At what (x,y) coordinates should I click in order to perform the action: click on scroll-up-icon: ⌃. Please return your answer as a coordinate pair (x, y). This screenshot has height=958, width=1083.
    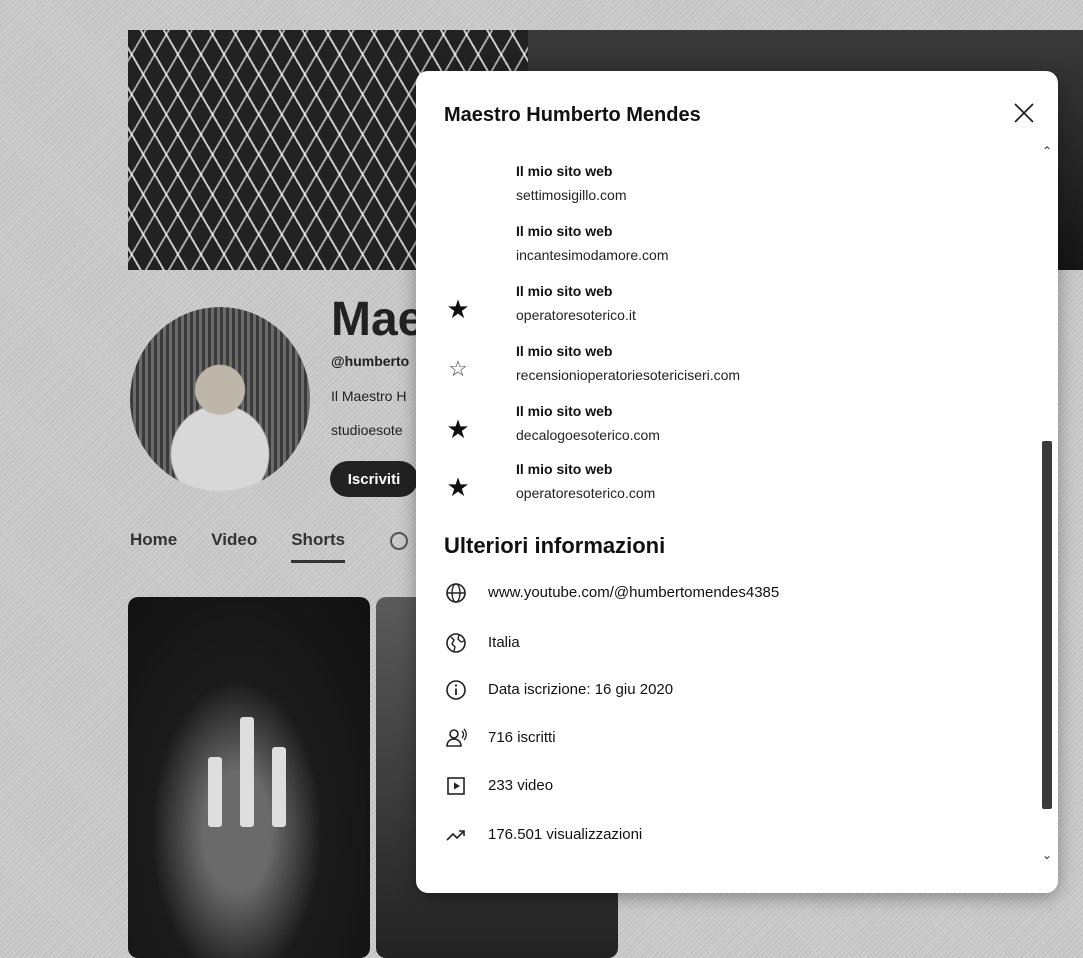
    Looking at the image, I should click on (1047, 151).